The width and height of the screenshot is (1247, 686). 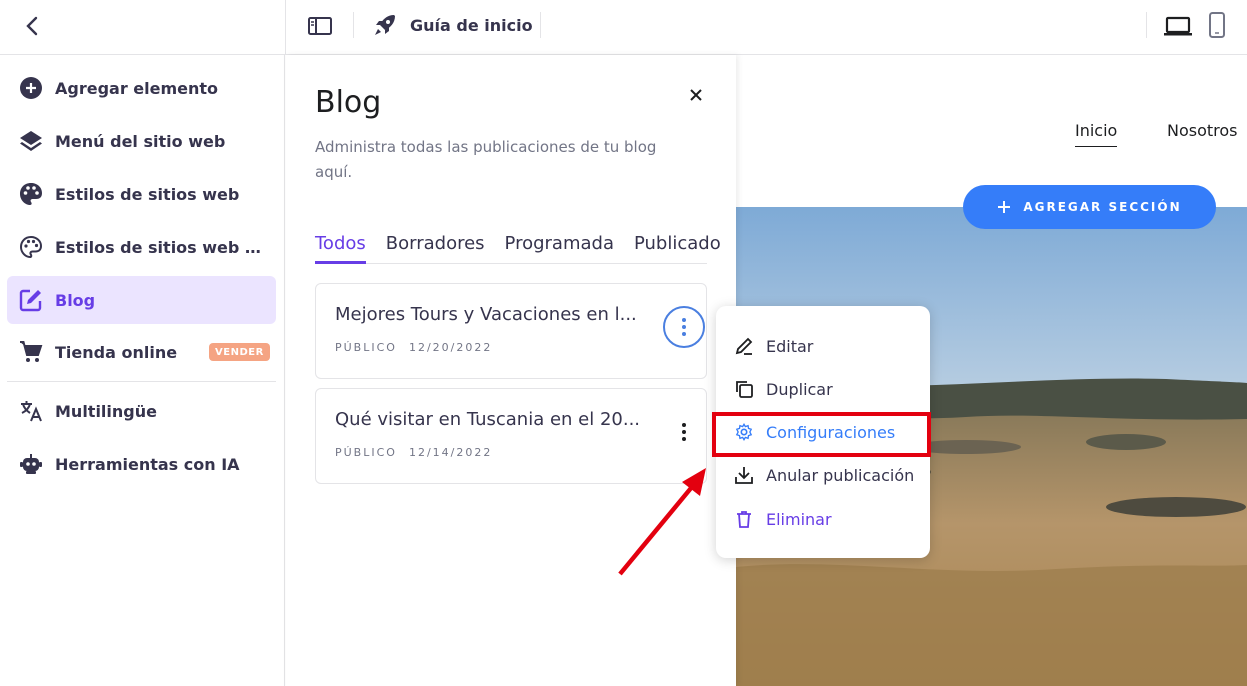 I want to click on nav-link-about: Nosotros, so click(x=1202, y=130).